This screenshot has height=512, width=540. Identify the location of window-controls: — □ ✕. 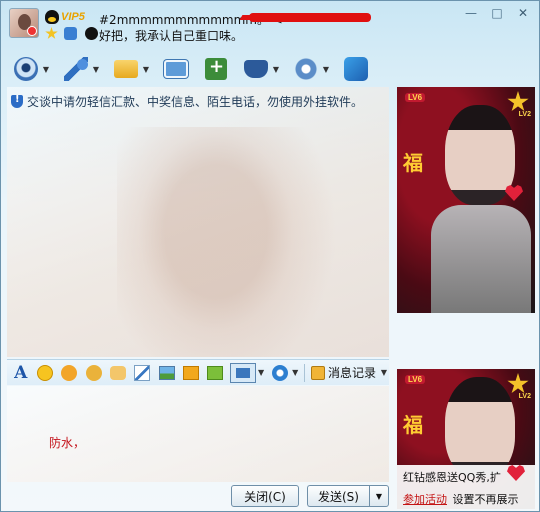
(497, 13).